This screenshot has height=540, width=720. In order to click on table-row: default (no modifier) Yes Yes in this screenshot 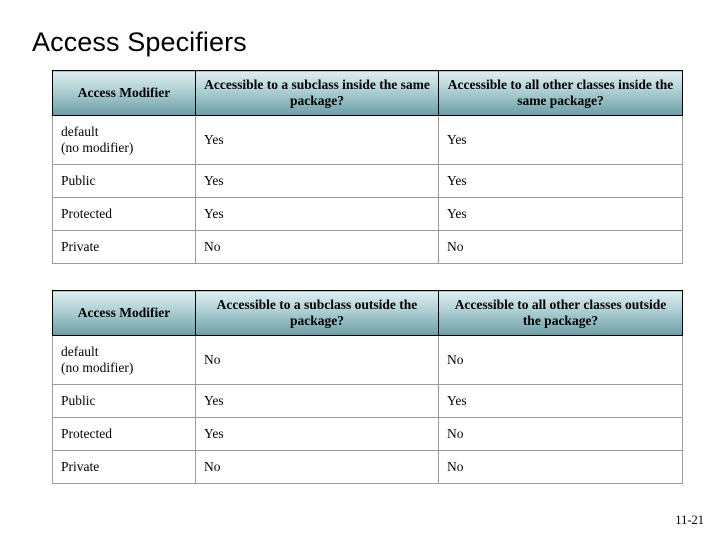, I will do `click(367, 139)`.